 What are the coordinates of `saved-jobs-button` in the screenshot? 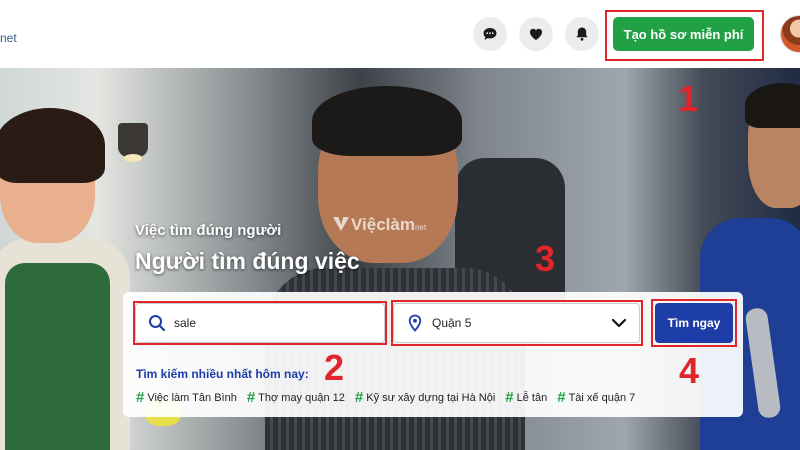 It's located at (536, 34).